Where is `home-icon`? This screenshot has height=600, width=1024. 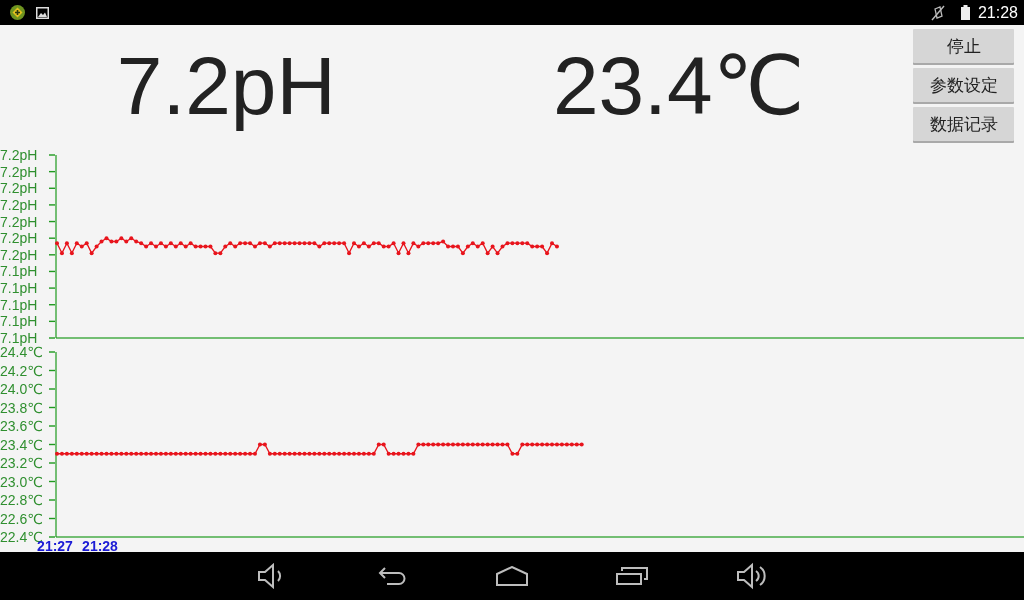
home-icon is located at coordinates (512, 576).